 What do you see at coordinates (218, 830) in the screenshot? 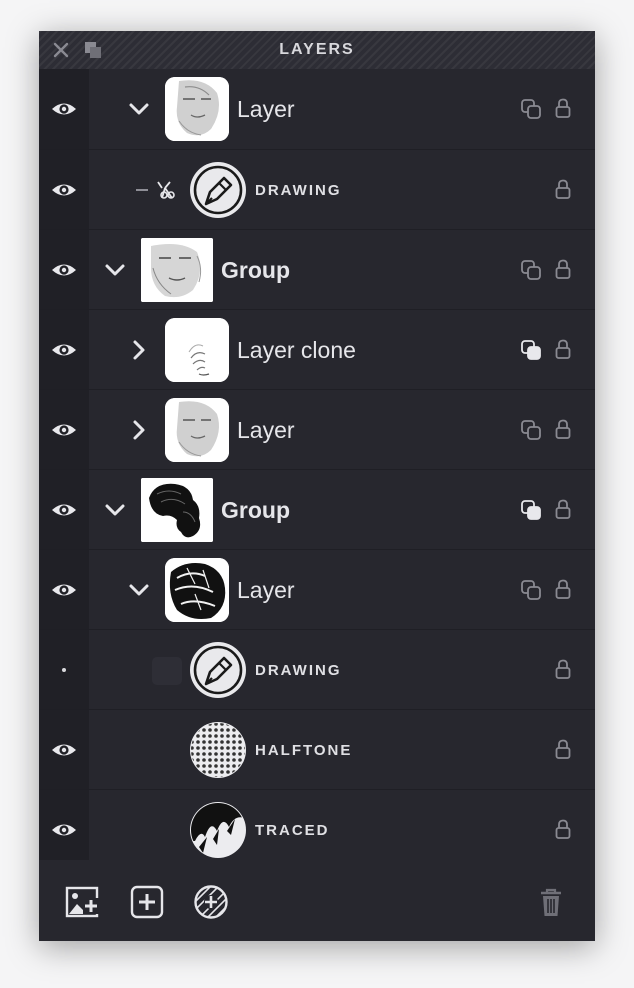
I see `traced-circle-icon` at bounding box center [218, 830].